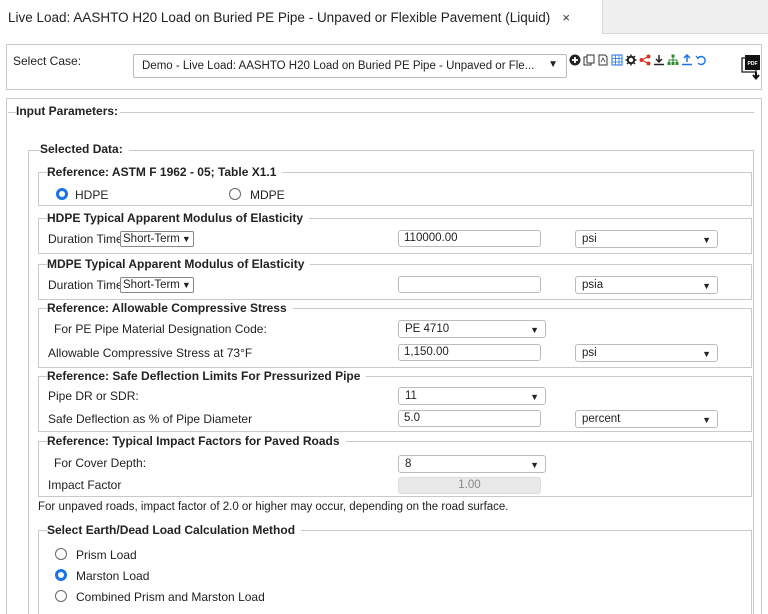  What do you see at coordinates (469, 284) in the screenshot?
I see `mdpe-modulus-input` at bounding box center [469, 284].